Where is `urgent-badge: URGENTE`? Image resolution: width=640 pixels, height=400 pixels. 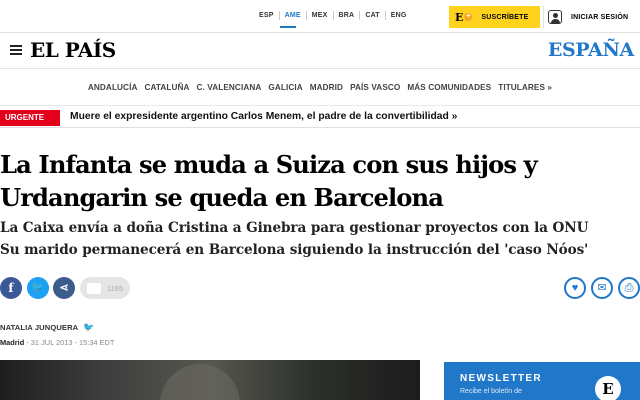 urgent-badge: URGENTE is located at coordinates (30, 118).